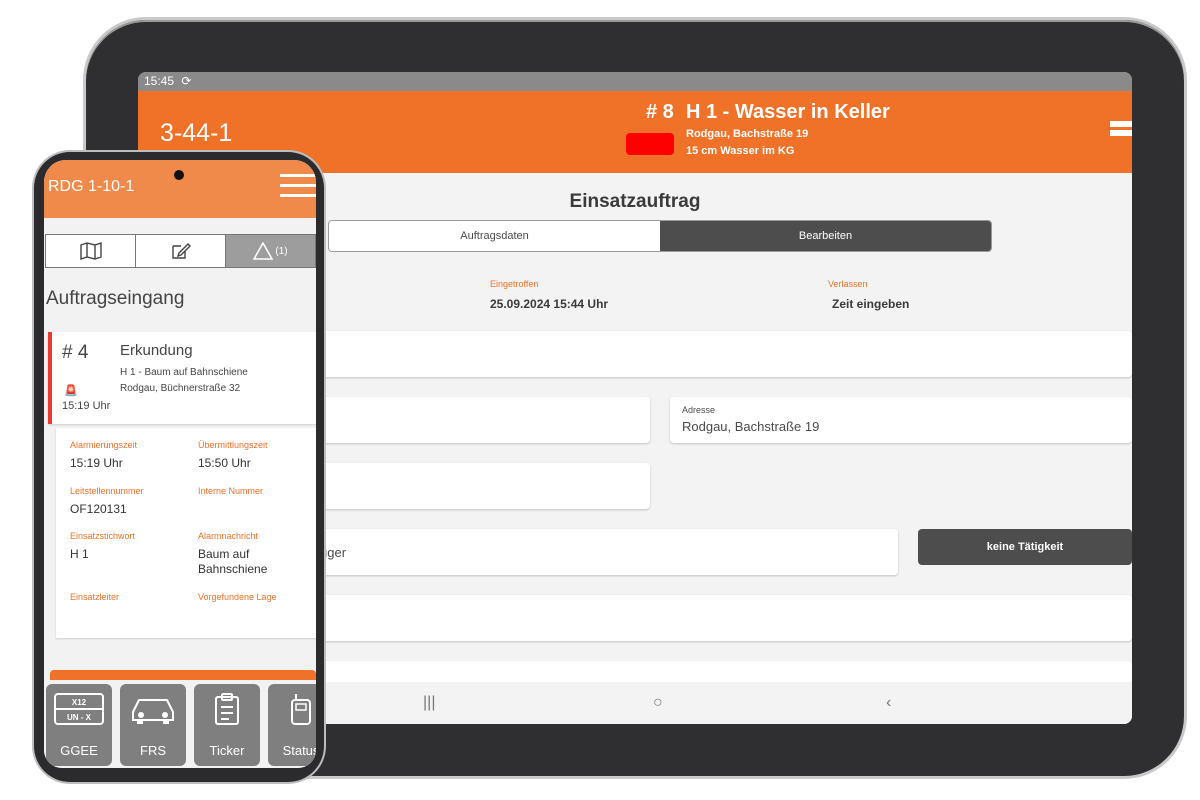  What do you see at coordinates (180, 189) in the screenshot?
I see `phone-header: RDG 1-10-1` at bounding box center [180, 189].